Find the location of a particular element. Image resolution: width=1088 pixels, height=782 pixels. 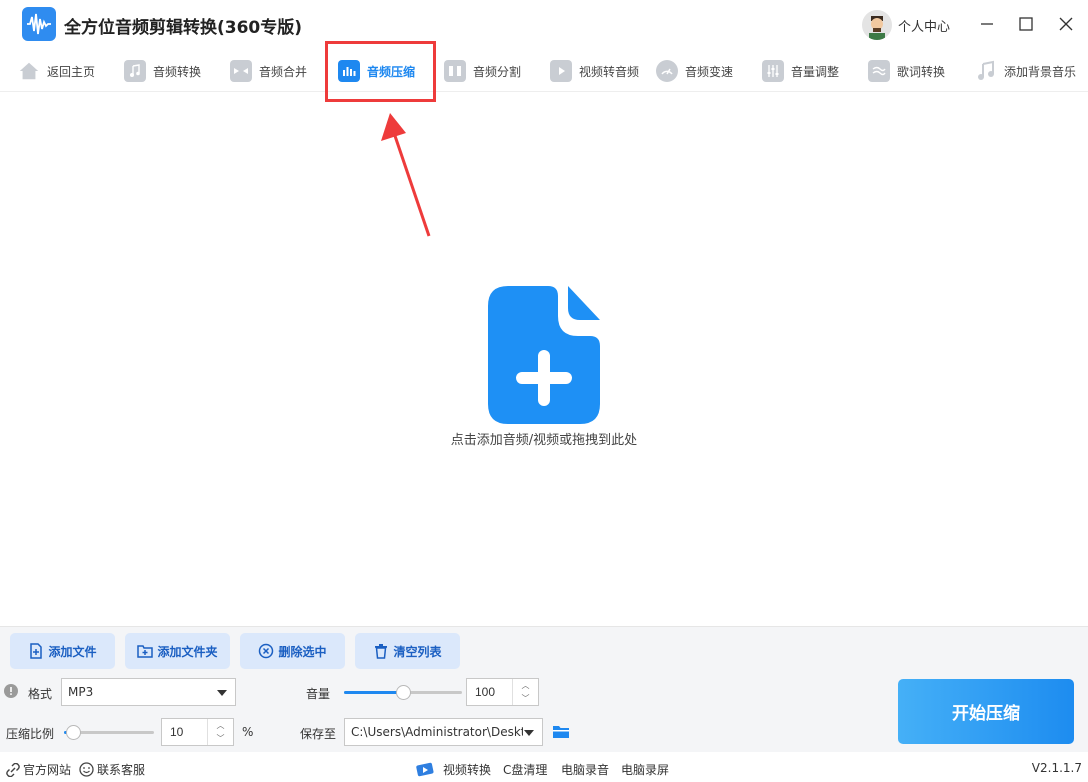

tool-label: 音频变速 is located at coordinates (709, 71).